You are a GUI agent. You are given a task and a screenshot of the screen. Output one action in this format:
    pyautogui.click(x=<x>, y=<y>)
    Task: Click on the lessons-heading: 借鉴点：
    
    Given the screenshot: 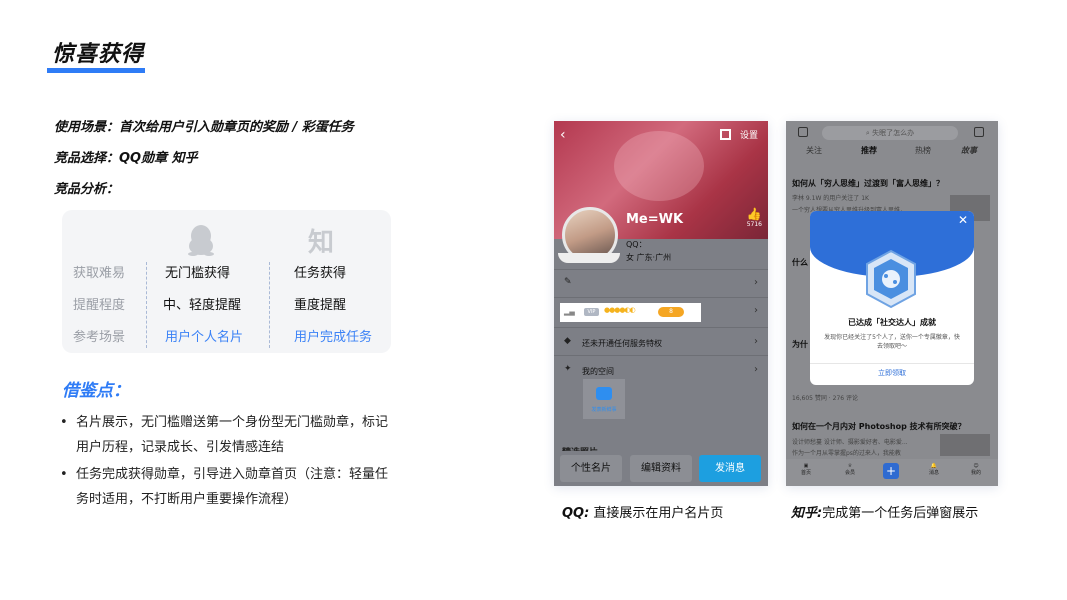 What is the action you would take?
    pyautogui.click(x=96, y=391)
    